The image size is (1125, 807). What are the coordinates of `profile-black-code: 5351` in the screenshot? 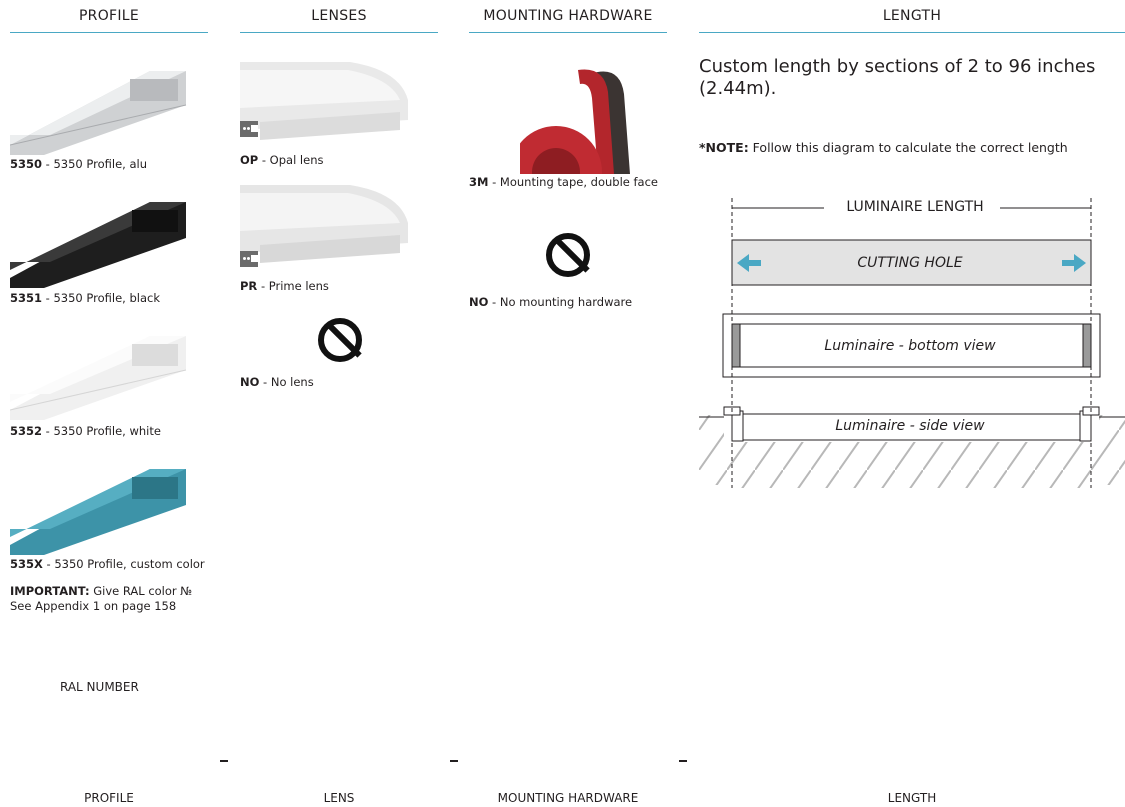 It's located at (26, 298).